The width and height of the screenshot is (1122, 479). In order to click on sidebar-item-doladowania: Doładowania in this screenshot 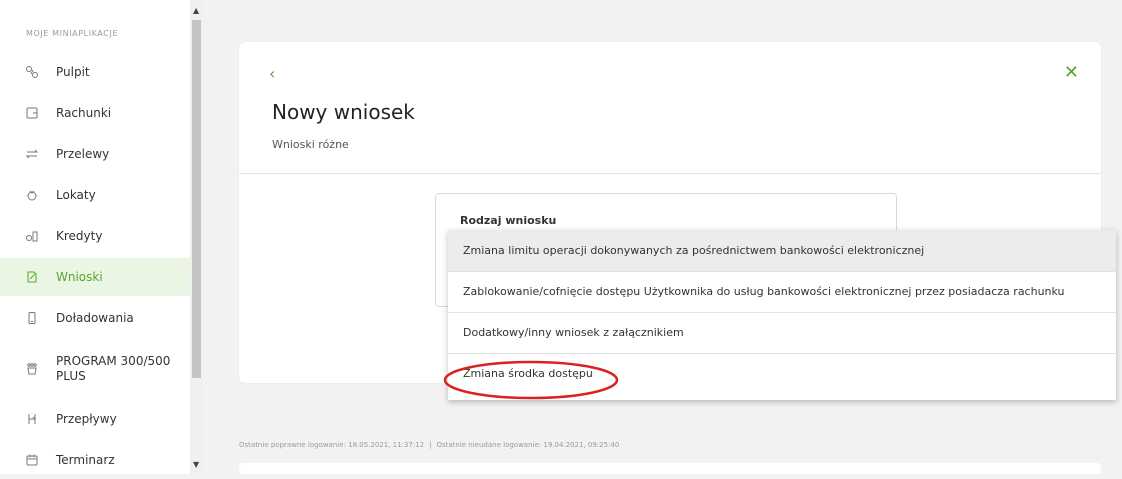, I will do `click(95, 318)`.